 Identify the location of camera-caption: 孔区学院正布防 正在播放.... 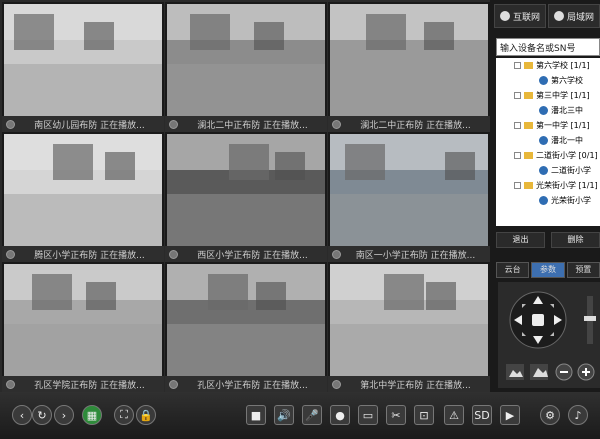
(89, 385).